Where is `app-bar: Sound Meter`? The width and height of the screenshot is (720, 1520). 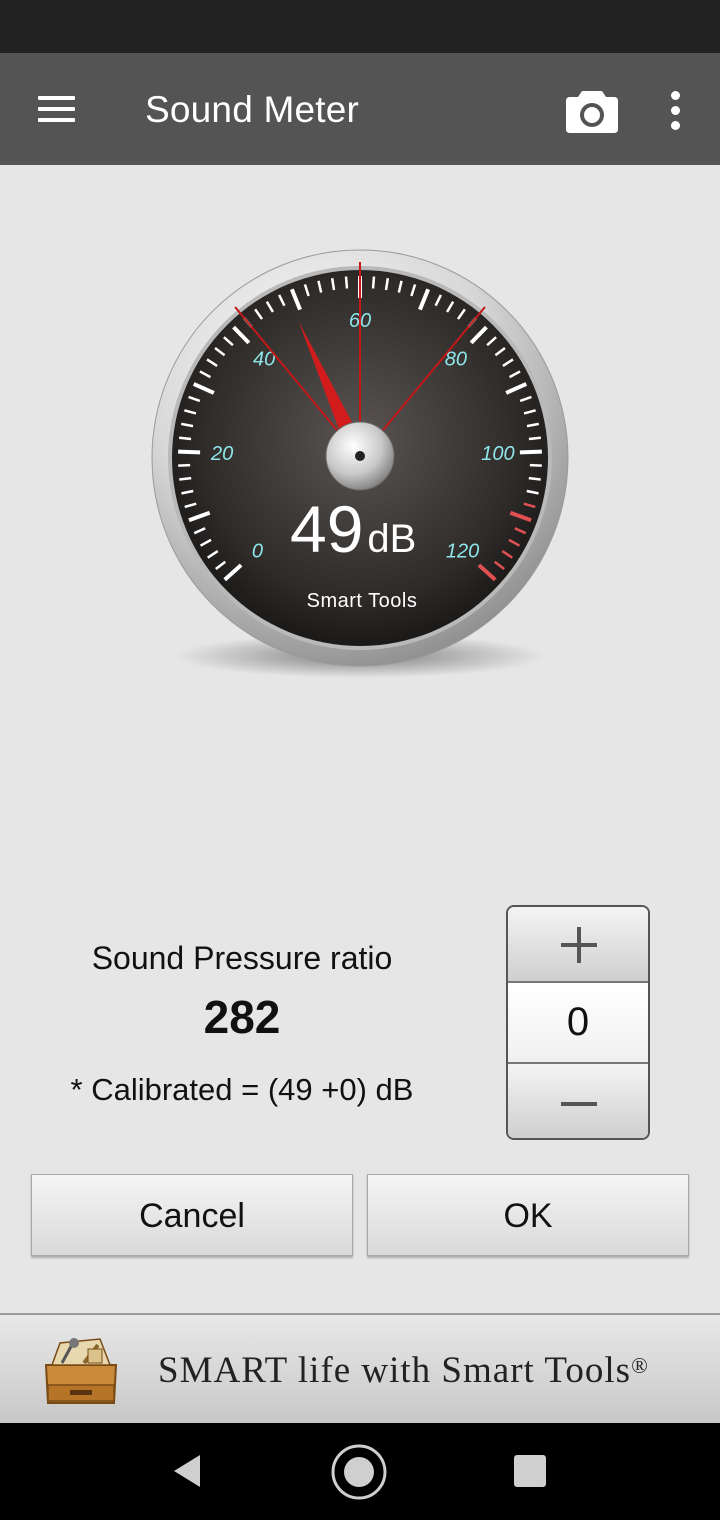
app-bar: Sound Meter is located at coordinates (360, 109).